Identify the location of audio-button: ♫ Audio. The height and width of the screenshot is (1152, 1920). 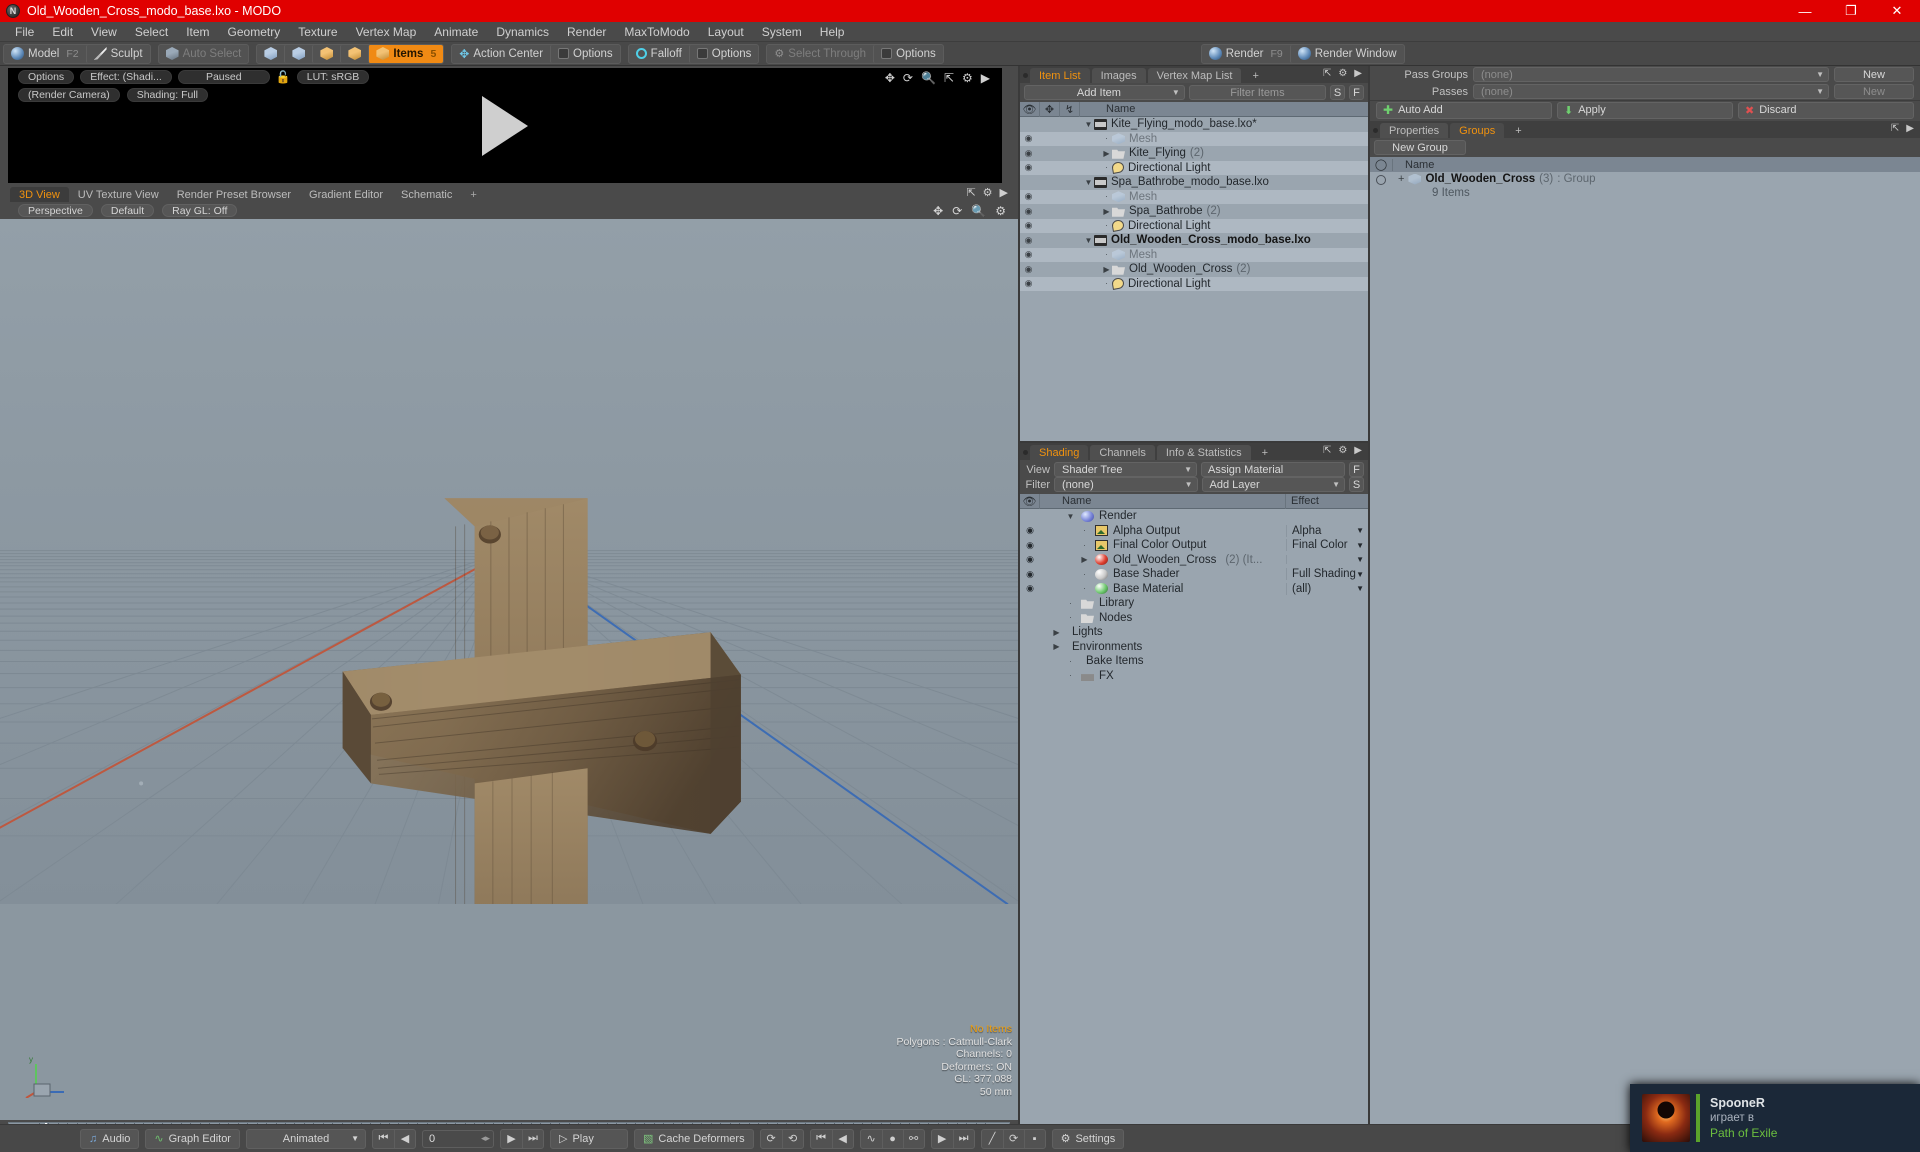
(110, 1138).